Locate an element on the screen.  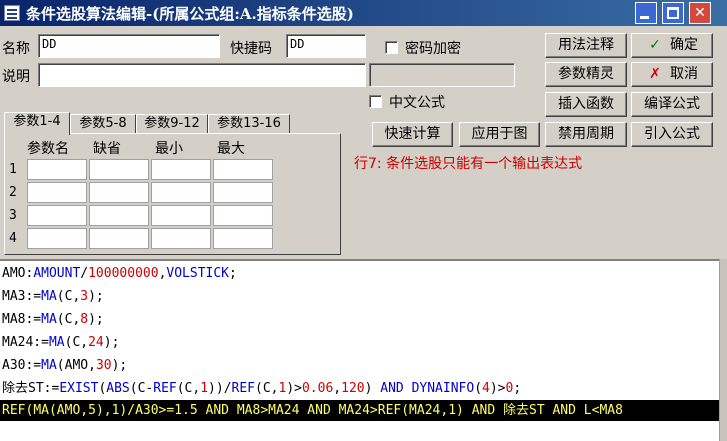
code-token: / is located at coordinates (84, 273).